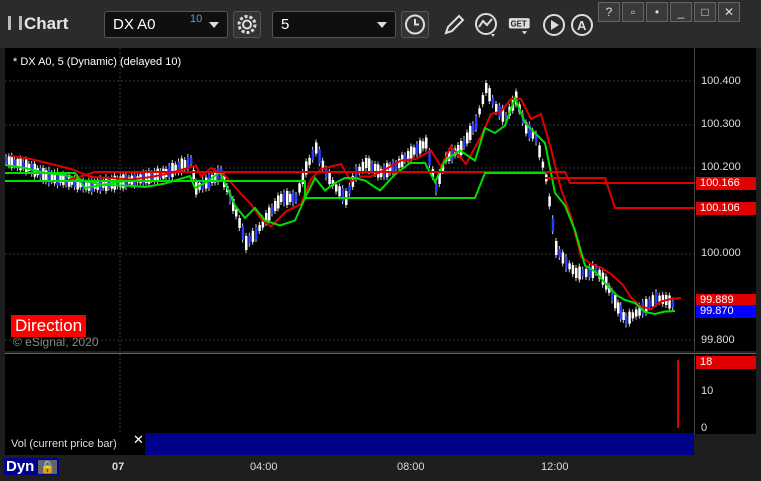  I want to click on price-flag: 99.870, so click(726, 311).